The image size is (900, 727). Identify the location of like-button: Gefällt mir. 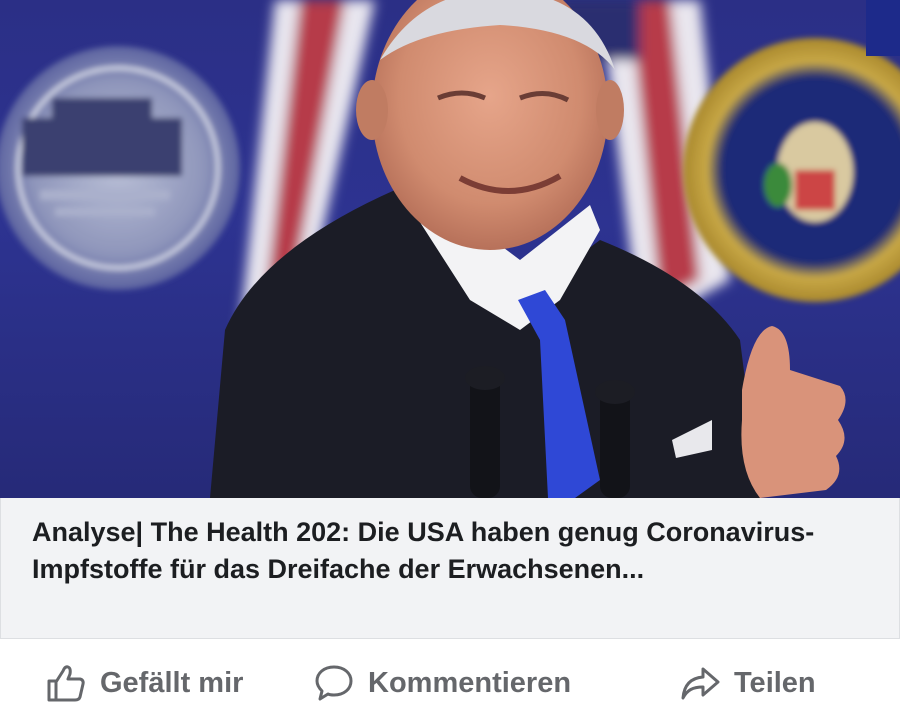
(143, 683).